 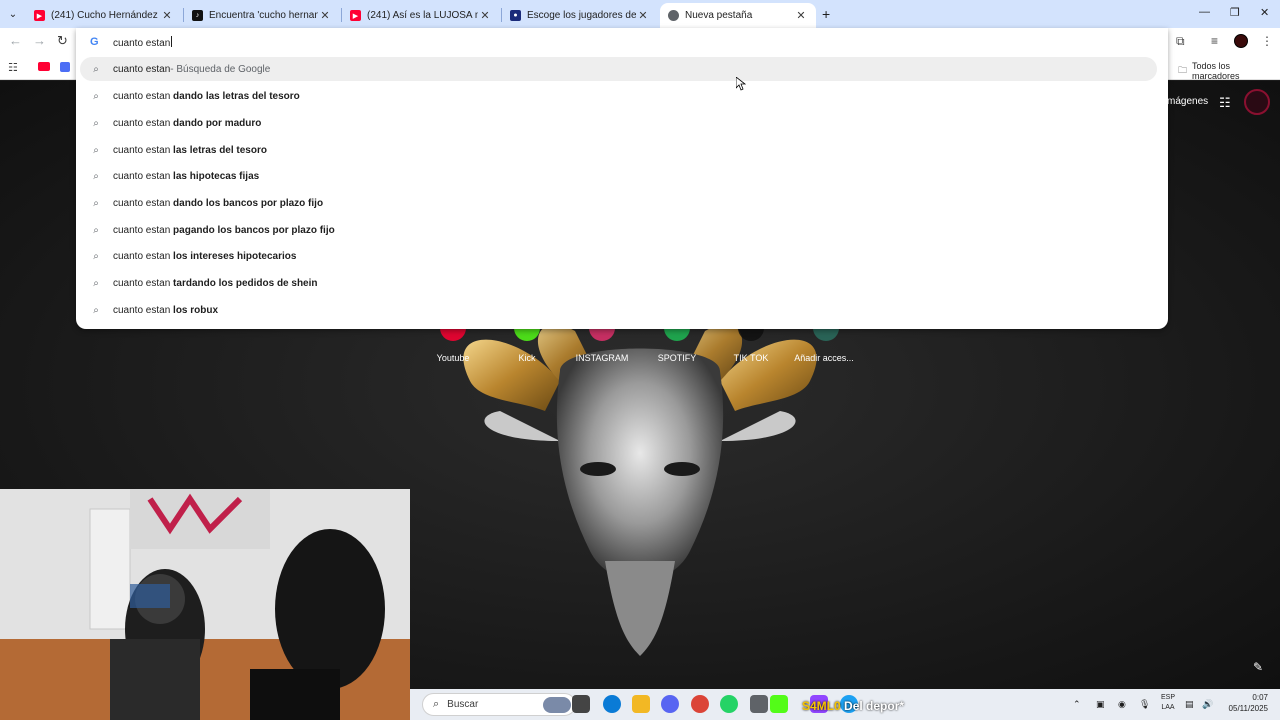 What do you see at coordinates (254, 230) in the screenshot?
I see `suggestion-completion: pagando los bancos por plazo fijo` at bounding box center [254, 230].